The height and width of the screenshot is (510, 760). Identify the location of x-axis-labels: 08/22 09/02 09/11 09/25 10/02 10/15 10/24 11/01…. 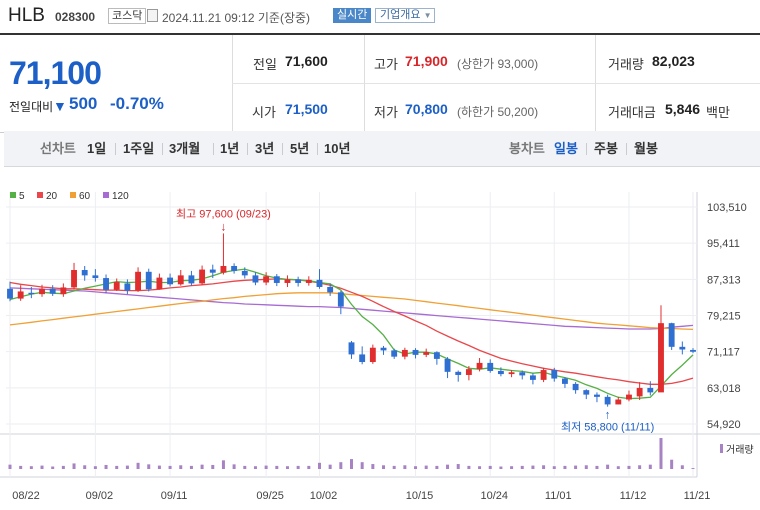
(361, 496).